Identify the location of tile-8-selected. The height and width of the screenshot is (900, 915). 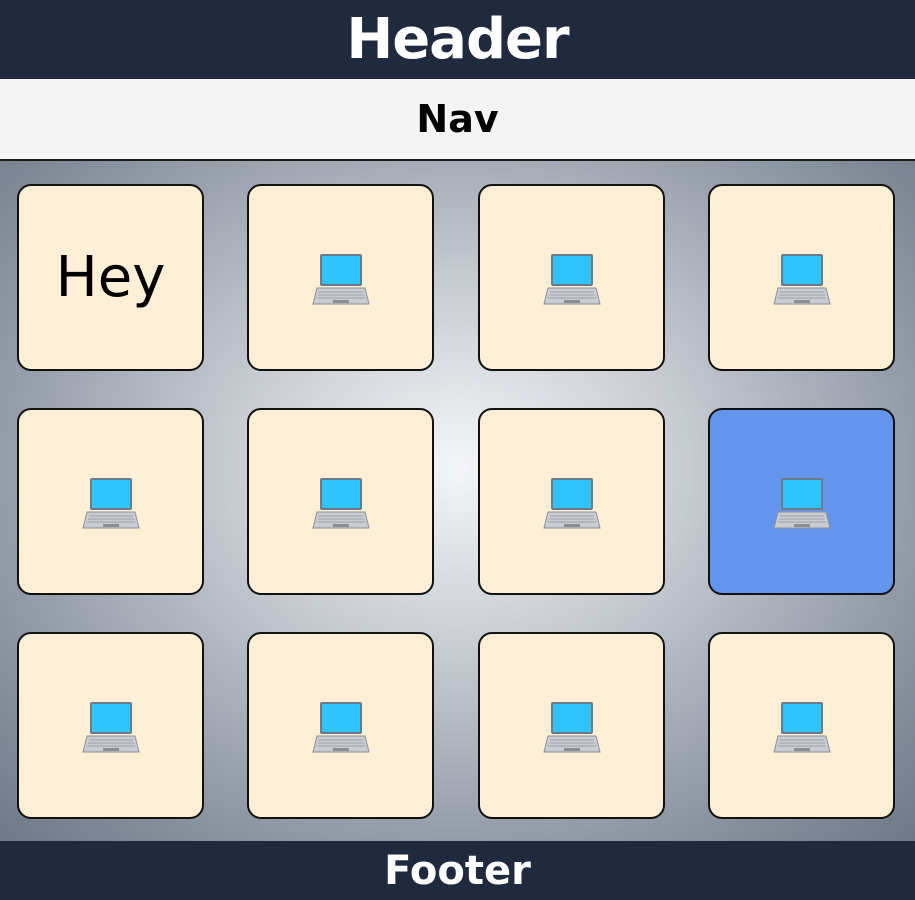
(801, 501).